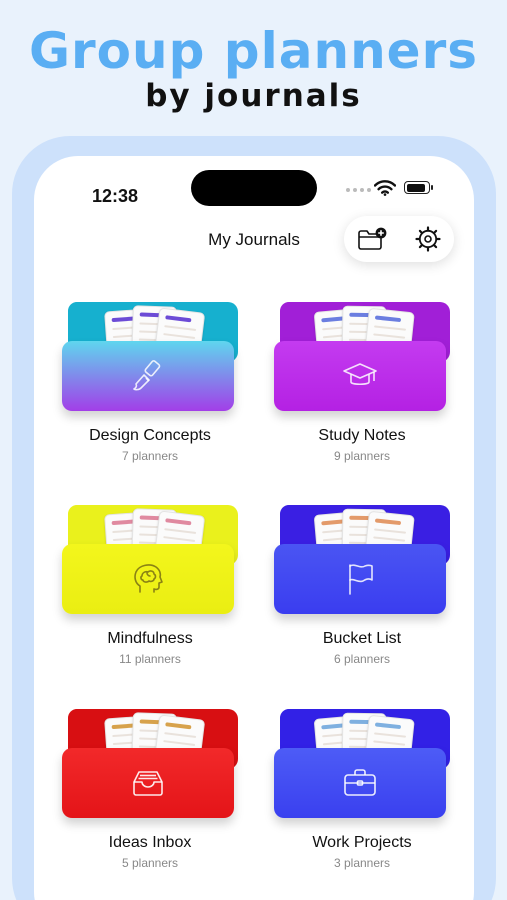 The image size is (507, 900). Describe the element at coordinates (150, 435) in the screenshot. I see `journal-name: Design Concepts` at that location.